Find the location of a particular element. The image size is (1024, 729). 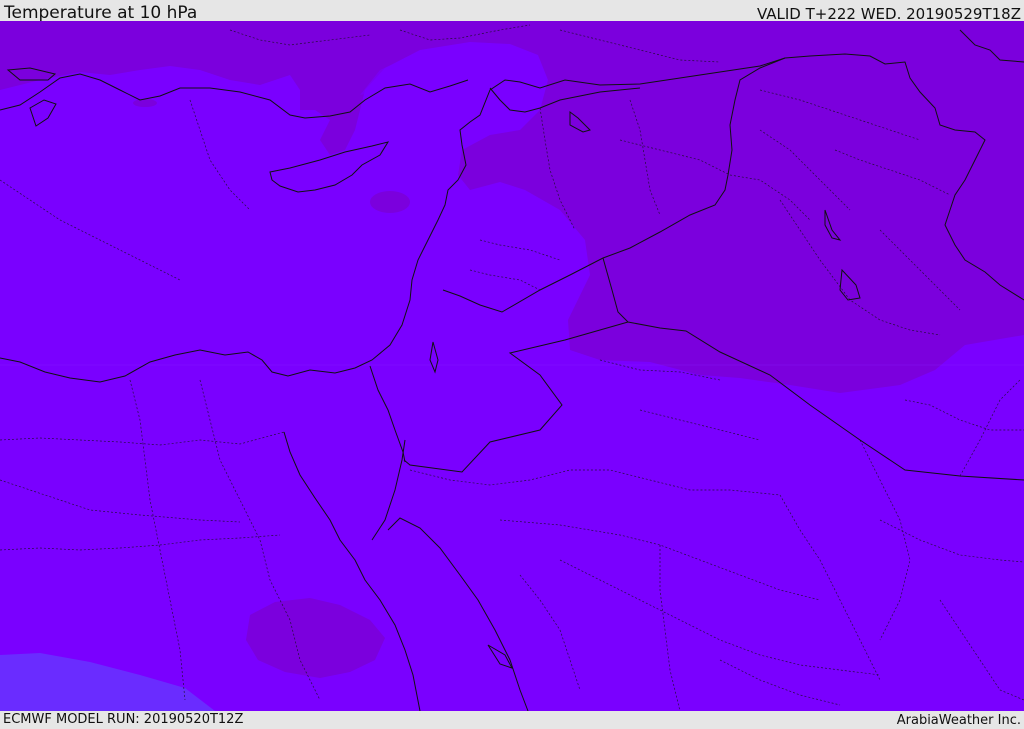

field-cell-aegean is located at coordinates (145, 103).